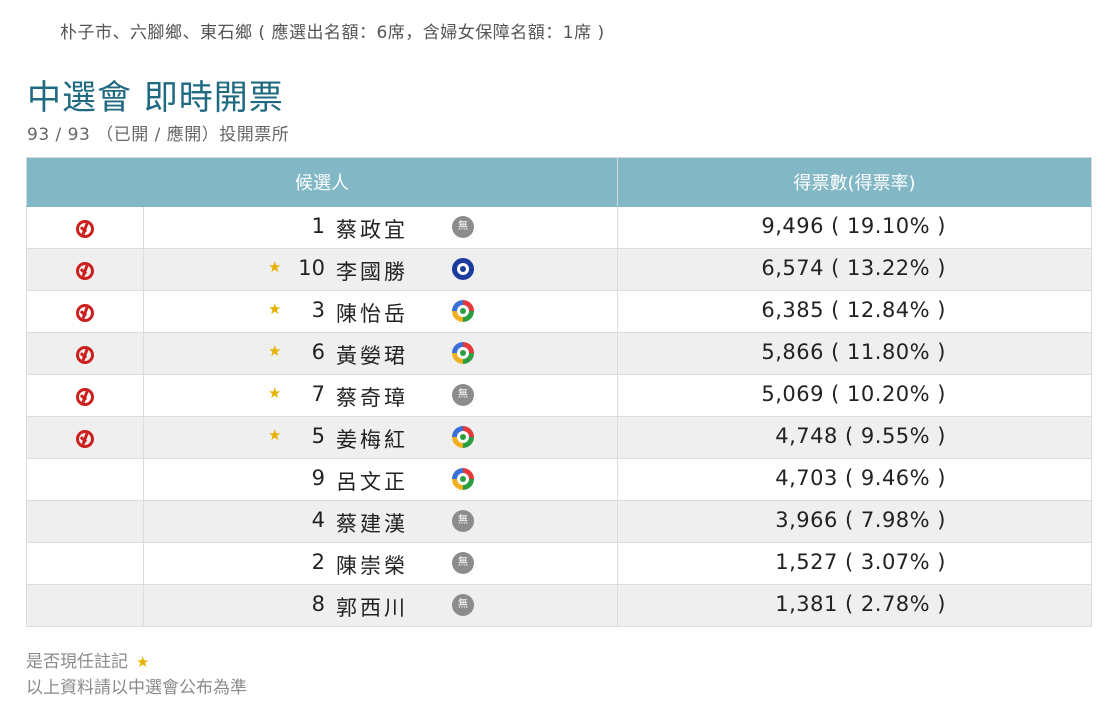 This screenshot has height=708, width=1117. I want to click on candidate-row: ★ 7 蔡奇璋 無 5,069 ( 10.20% ), so click(559, 395).